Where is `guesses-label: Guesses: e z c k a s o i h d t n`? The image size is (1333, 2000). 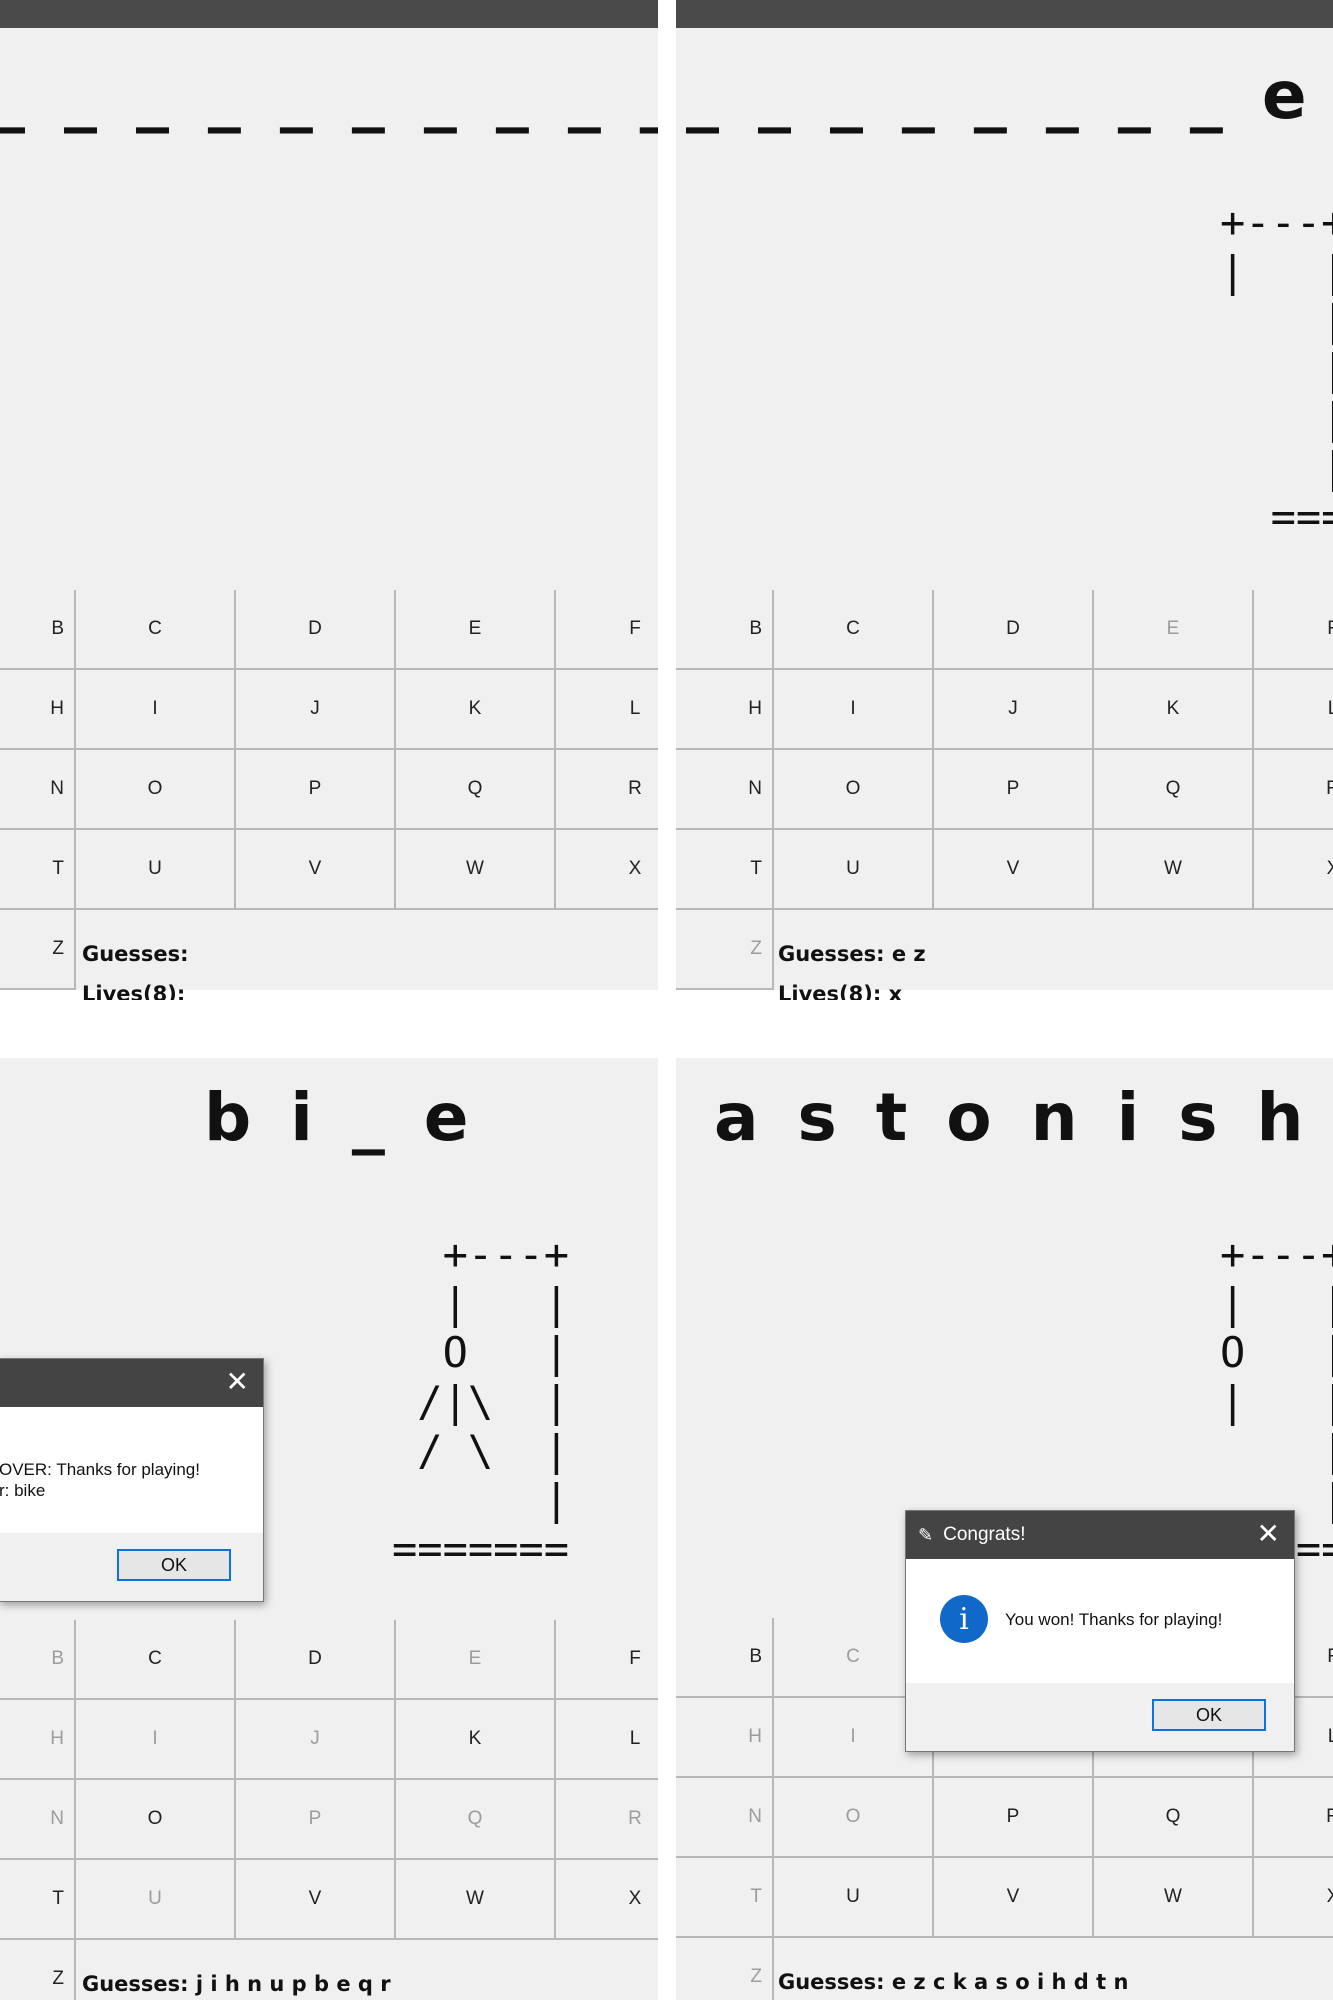
guesses-label: Guesses: e z c k a s o i h d t n is located at coordinates (953, 1982).